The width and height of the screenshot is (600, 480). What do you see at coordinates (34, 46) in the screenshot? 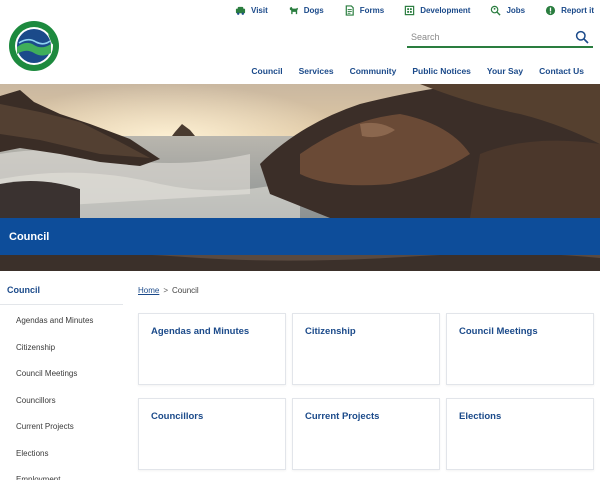
I see `council-logo` at bounding box center [34, 46].